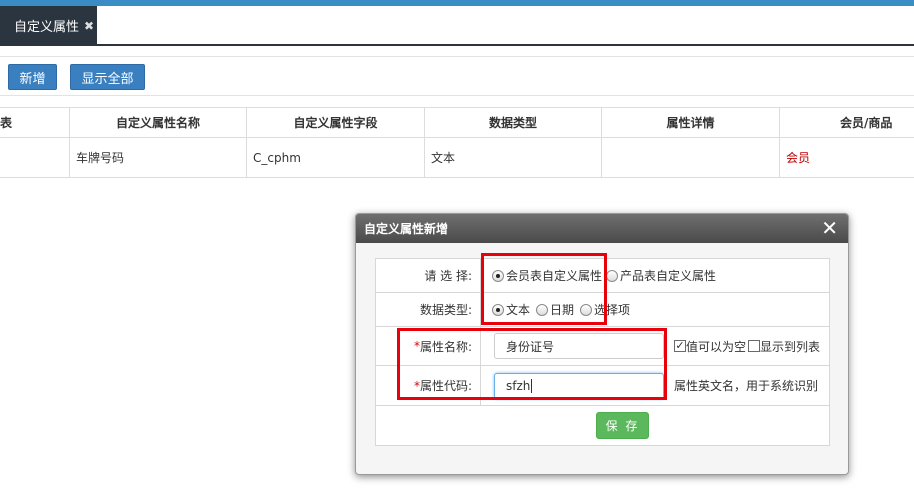 Image resolution: width=914 pixels, height=499 pixels. I want to click on text-type-radio, so click(498, 309).